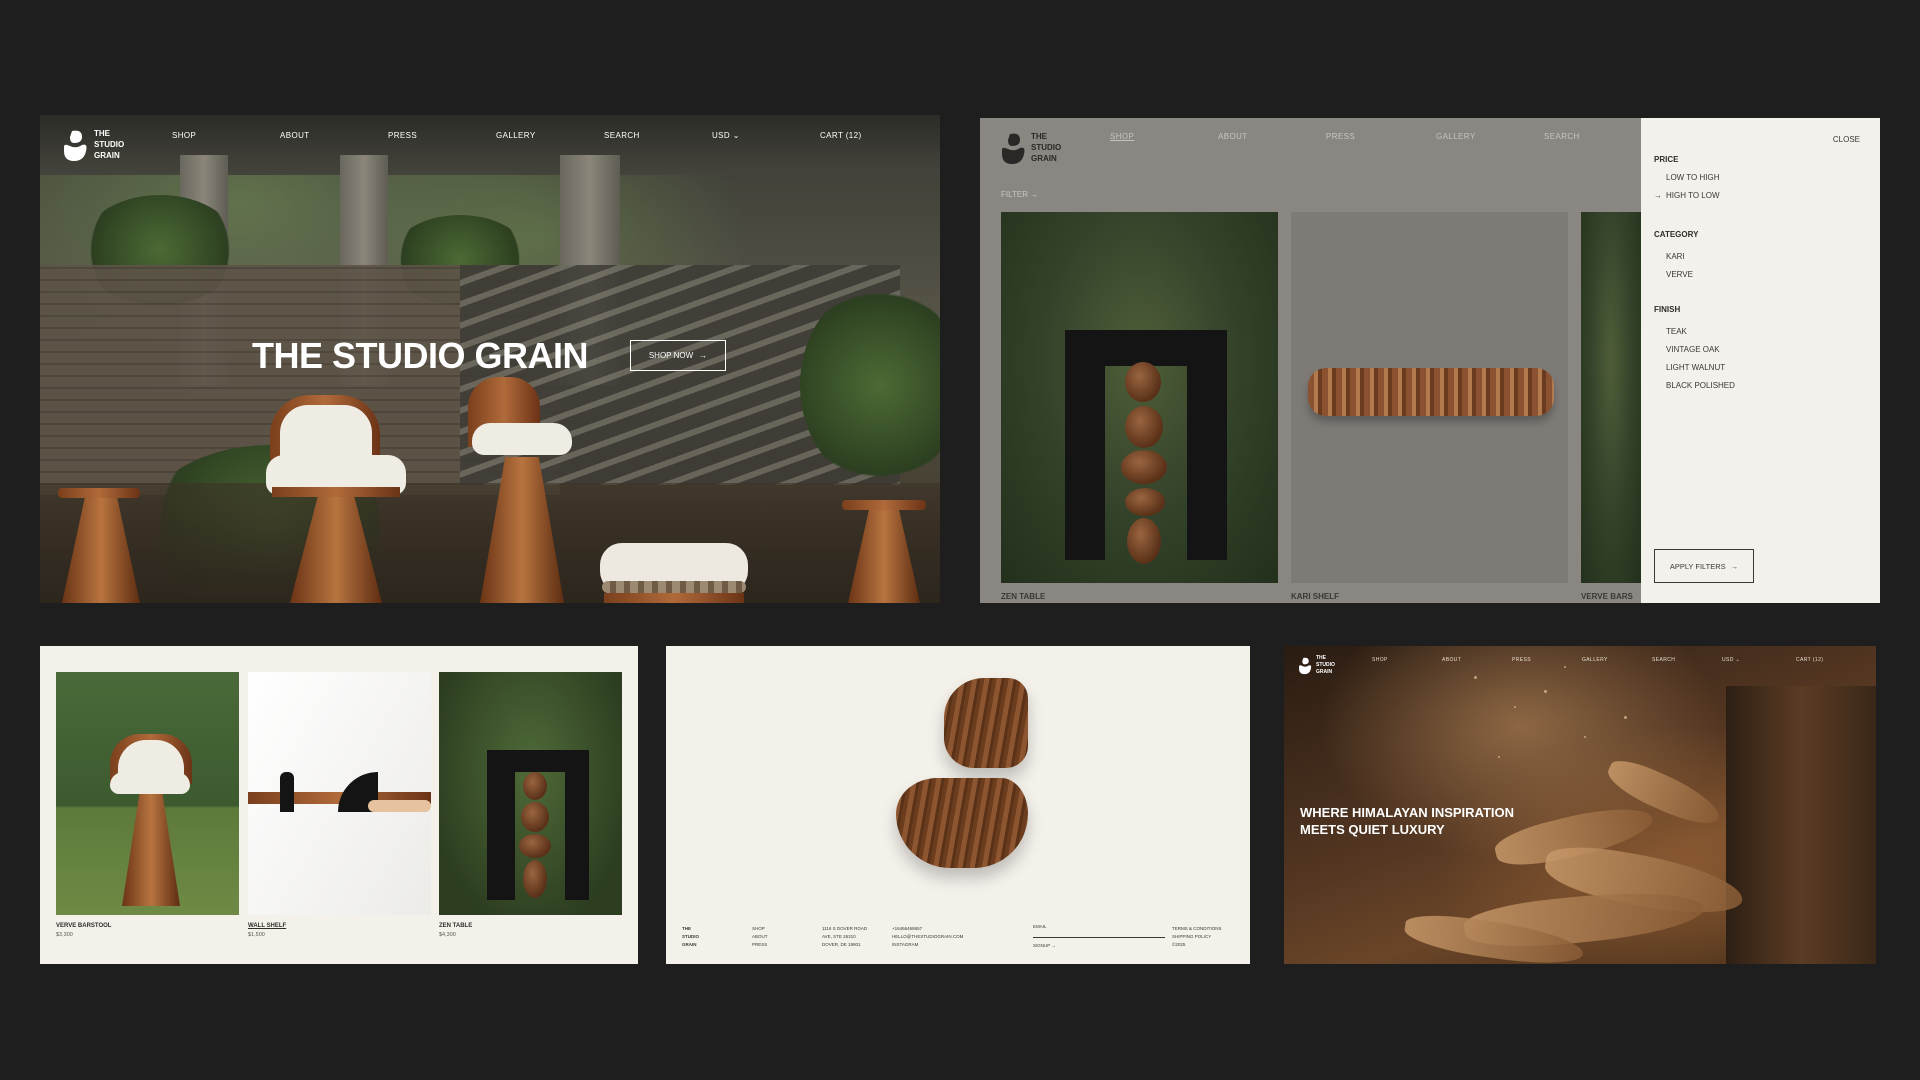 This screenshot has height=1080, width=1920. What do you see at coordinates (1667, 309) in the screenshot?
I see `finish-heading: FINISH` at bounding box center [1667, 309].